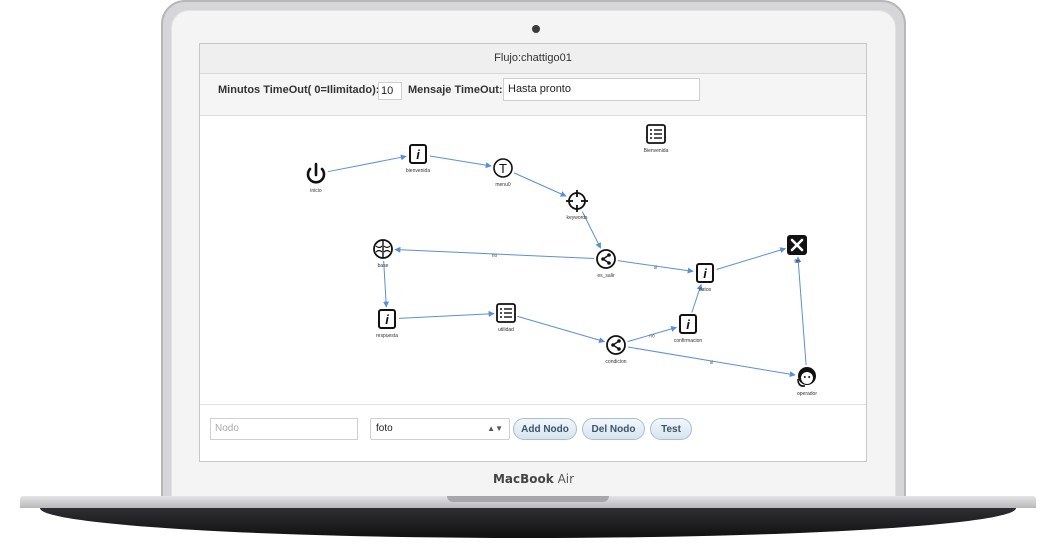  I want to click on laptop-bottom, so click(528, 523).